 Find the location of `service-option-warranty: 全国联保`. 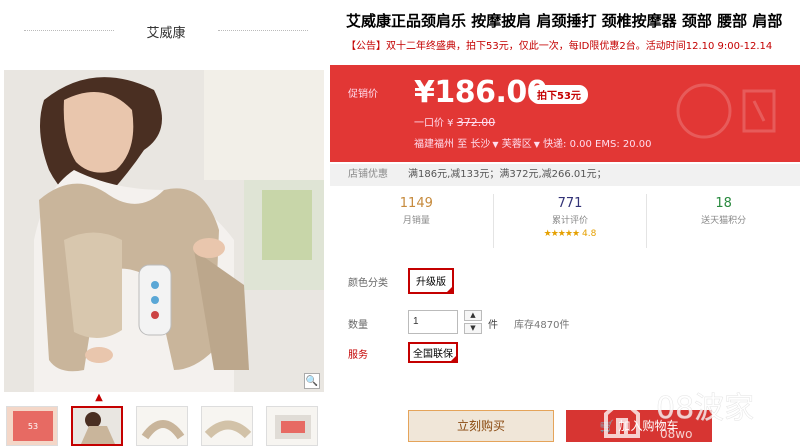

service-option-warranty: 全国联保 is located at coordinates (433, 352).